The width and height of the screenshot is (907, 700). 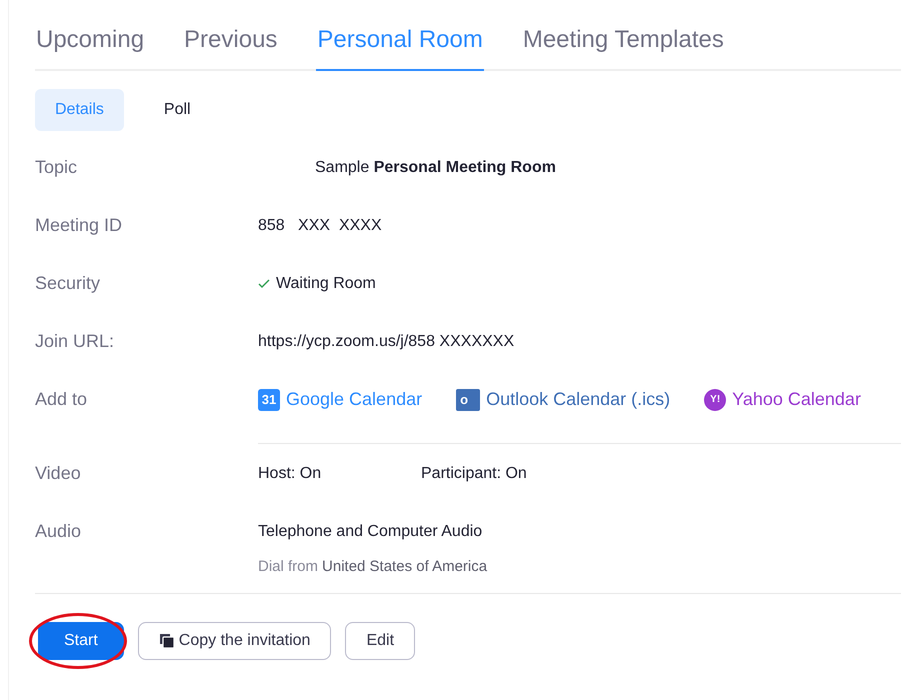 What do you see at coordinates (79, 225) in the screenshot?
I see `field-label: Meeting ID` at bounding box center [79, 225].